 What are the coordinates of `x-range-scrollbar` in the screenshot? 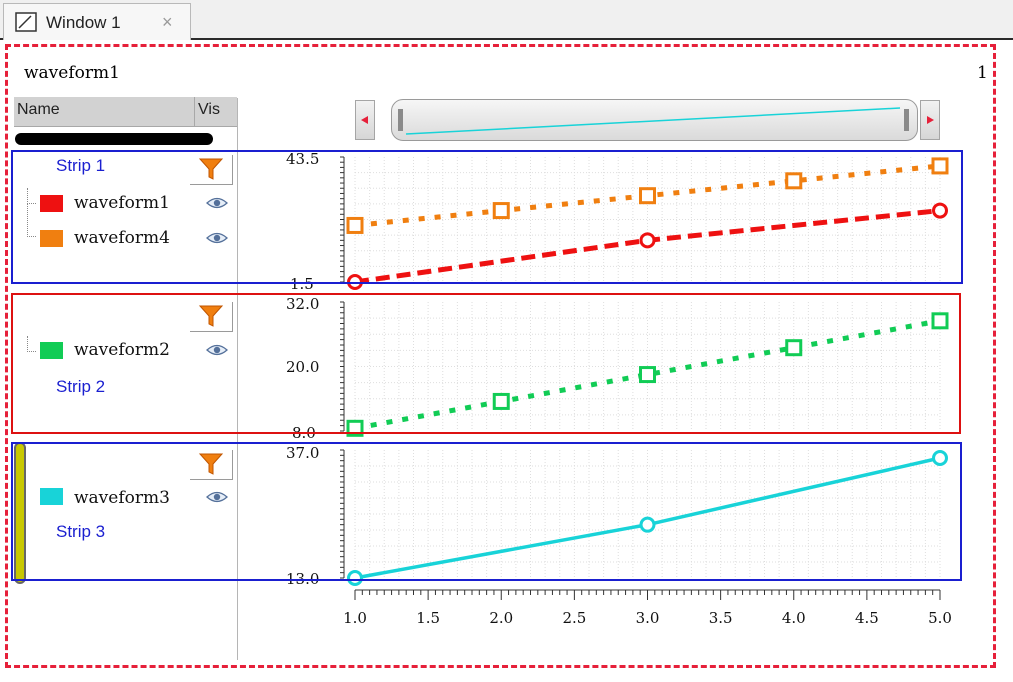 It's located at (647, 120).